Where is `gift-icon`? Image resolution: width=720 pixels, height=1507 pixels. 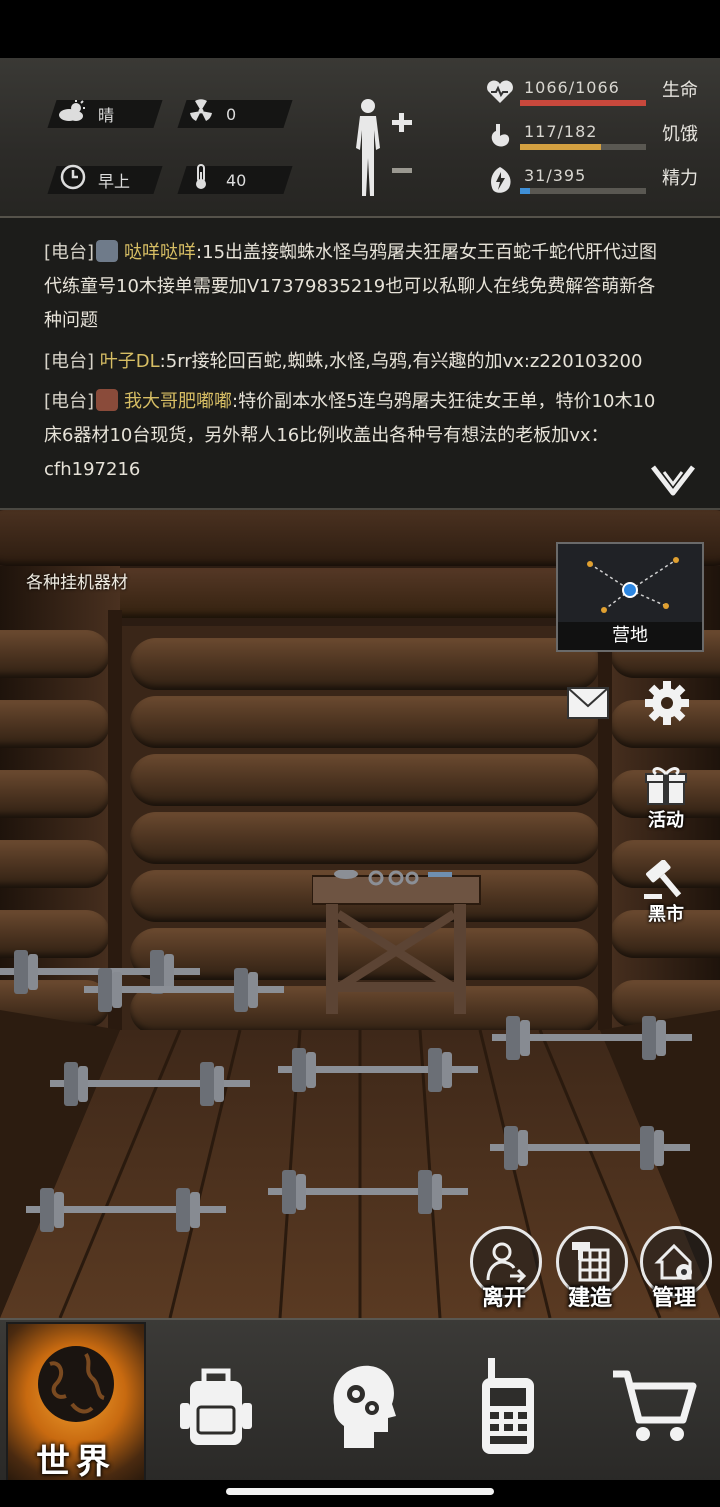
gift-icon is located at coordinates (666, 786).